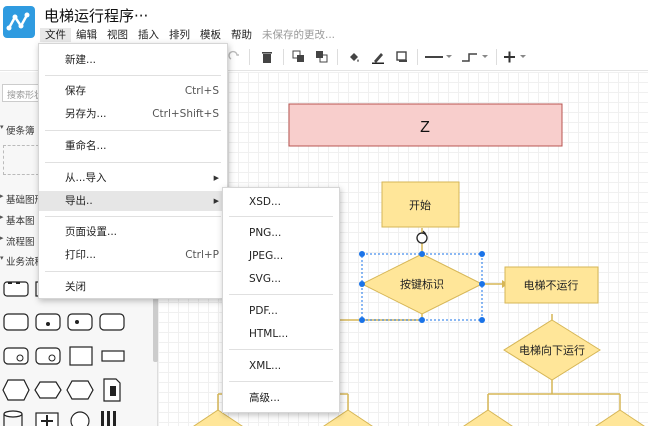 The image size is (648, 426). What do you see at coordinates (133, 114) in the screenshot?
I see `menu-save-as: 另存为... Ctrl+Shift+S` at bounding box center [133, 114].